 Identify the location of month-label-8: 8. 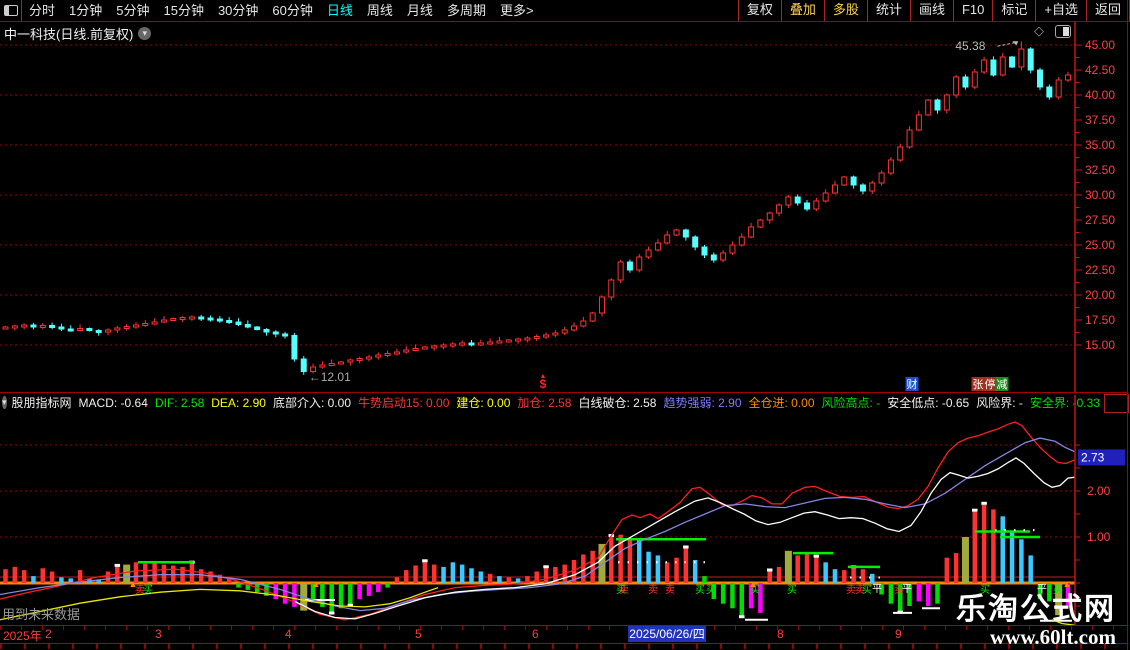
(780, 634).